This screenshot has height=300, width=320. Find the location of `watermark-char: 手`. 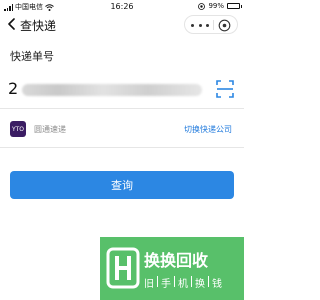

watermark-char: 手 is located at coordinates (166, 284).